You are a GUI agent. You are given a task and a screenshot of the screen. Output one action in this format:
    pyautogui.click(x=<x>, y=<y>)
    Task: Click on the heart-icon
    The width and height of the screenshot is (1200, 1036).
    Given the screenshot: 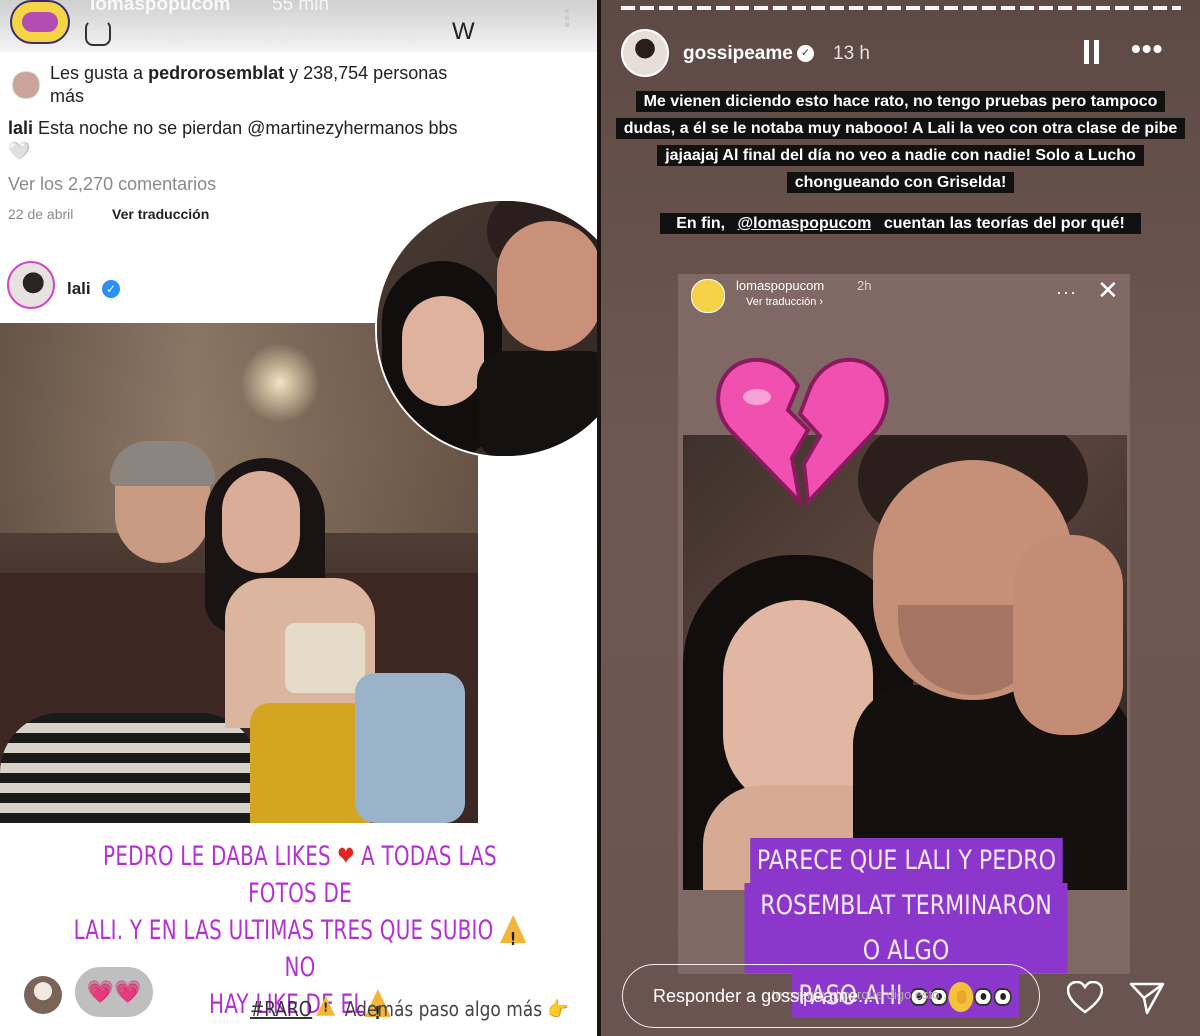 What is the action you would take?
    pyautogui.click(x=1085, y=998)
    